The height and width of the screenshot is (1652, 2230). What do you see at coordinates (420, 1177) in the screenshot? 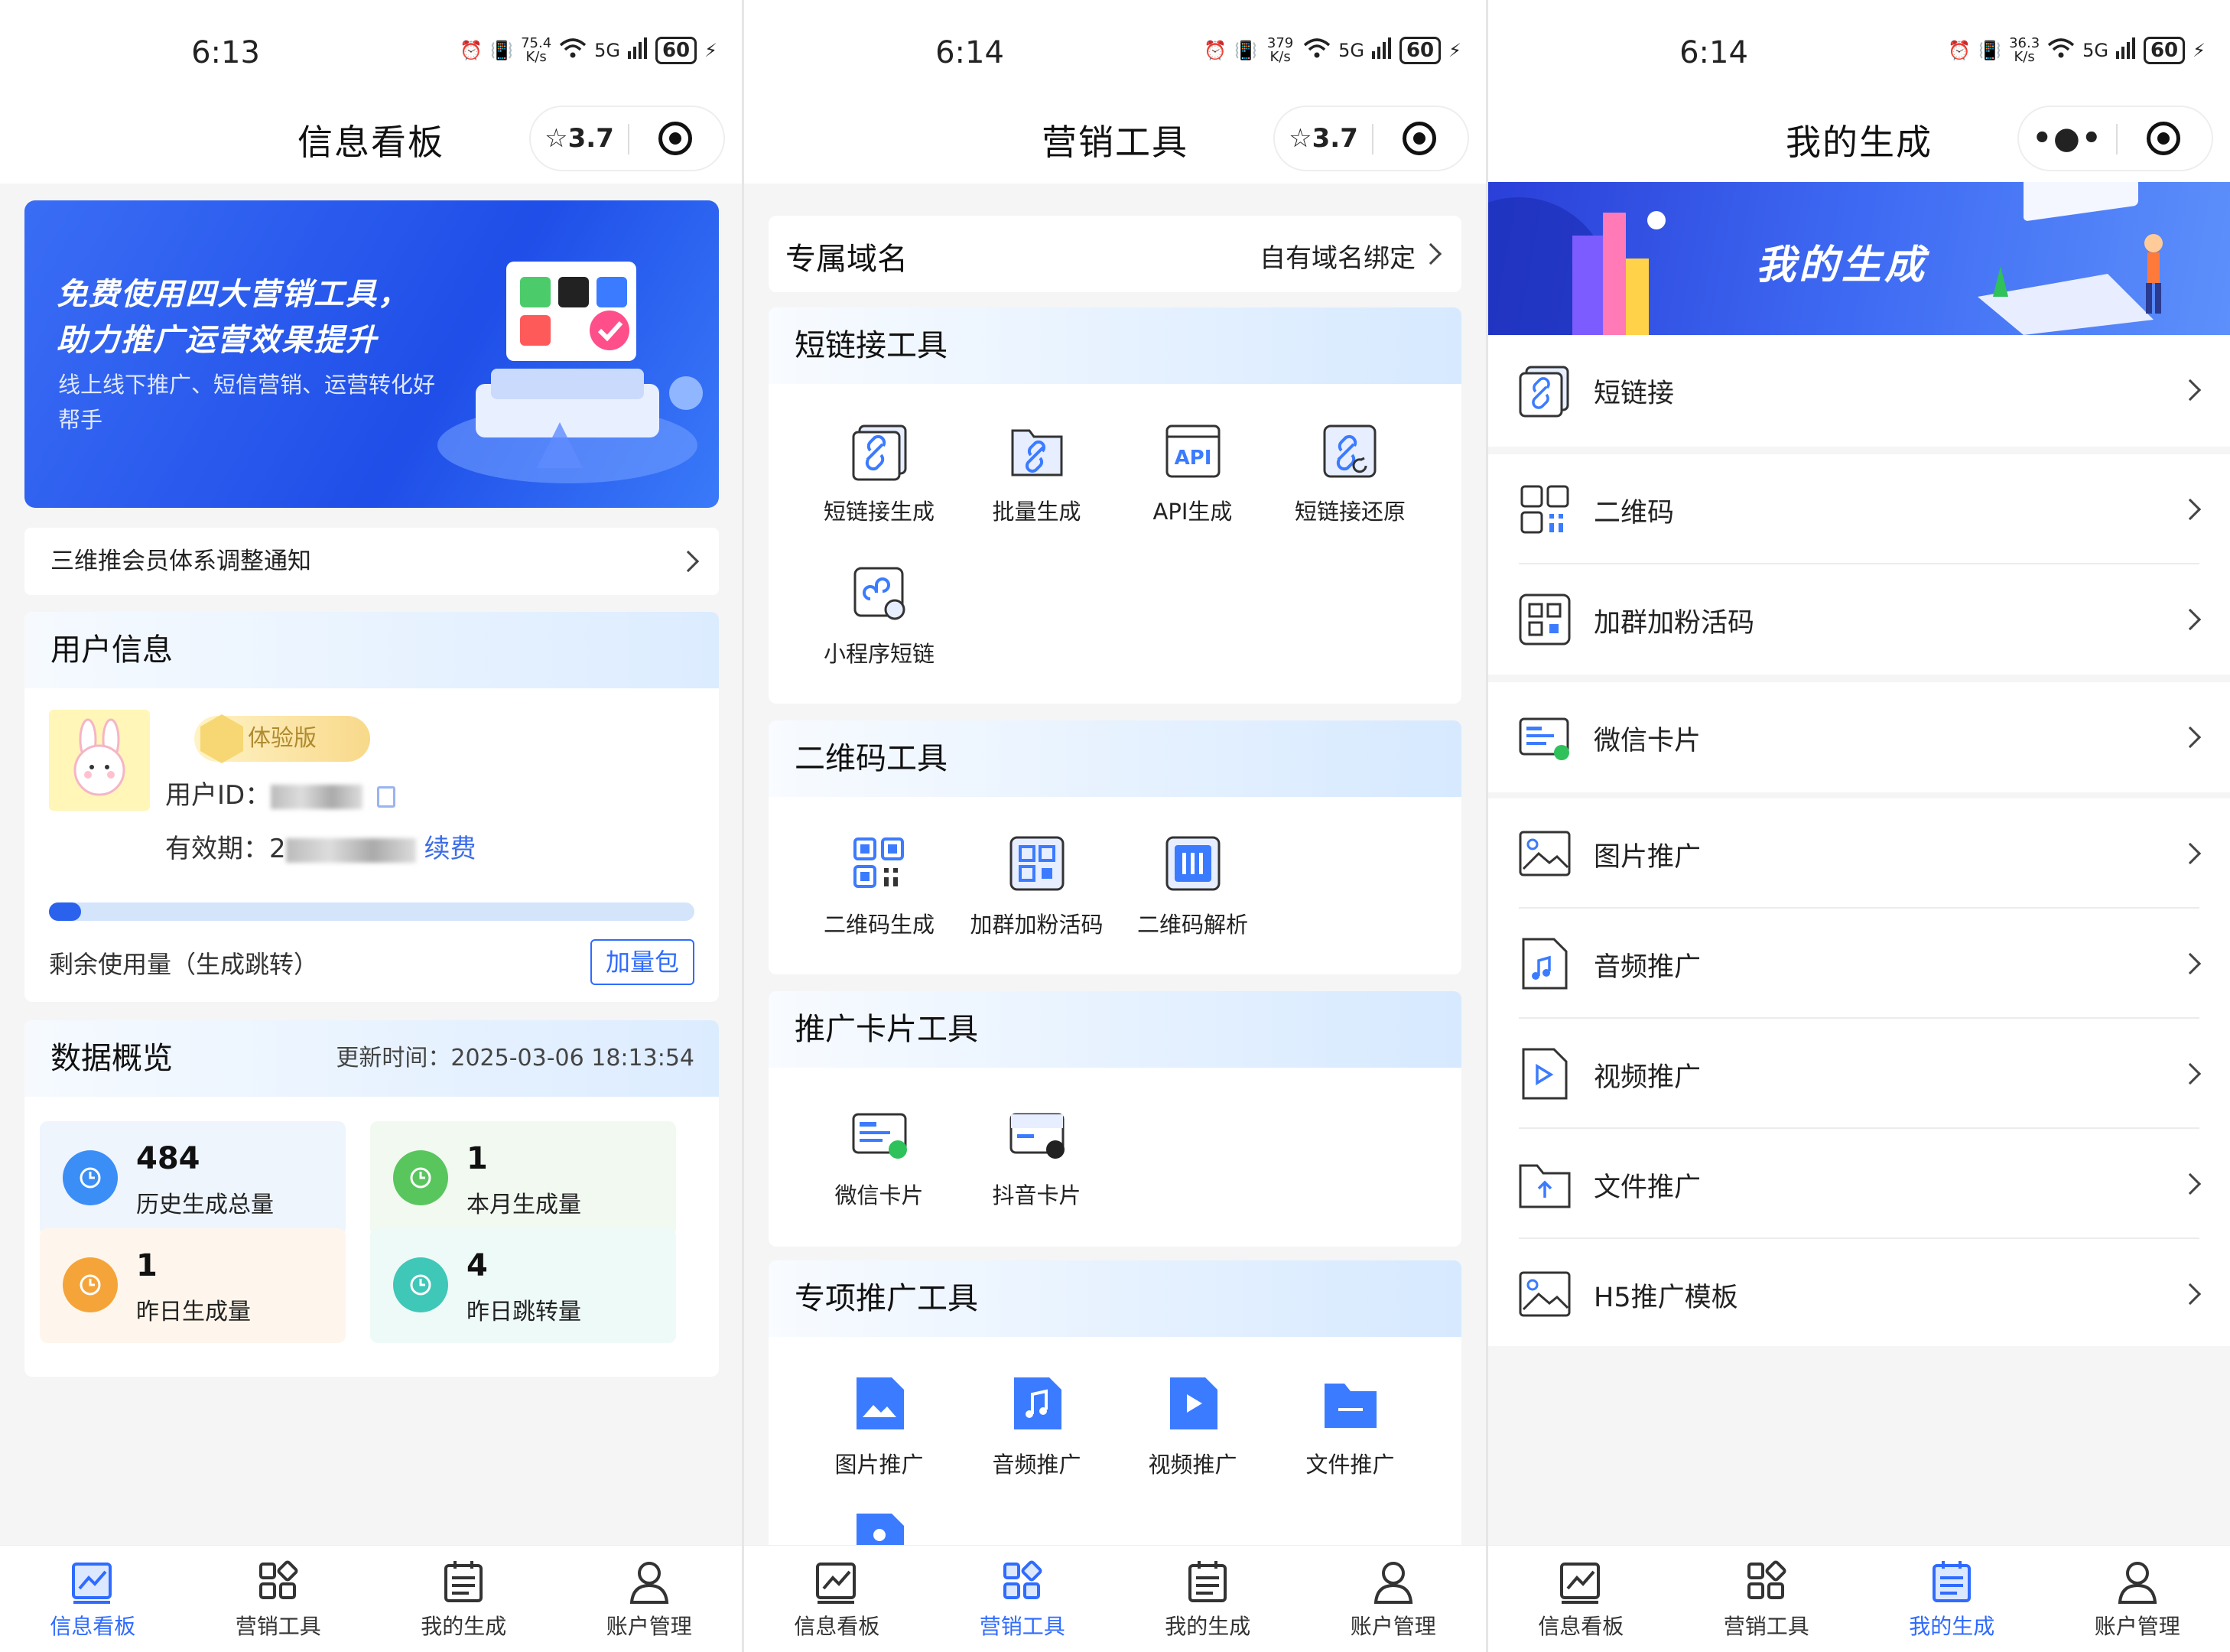
I see `clock-icon` at bounding box center [420, 1177].